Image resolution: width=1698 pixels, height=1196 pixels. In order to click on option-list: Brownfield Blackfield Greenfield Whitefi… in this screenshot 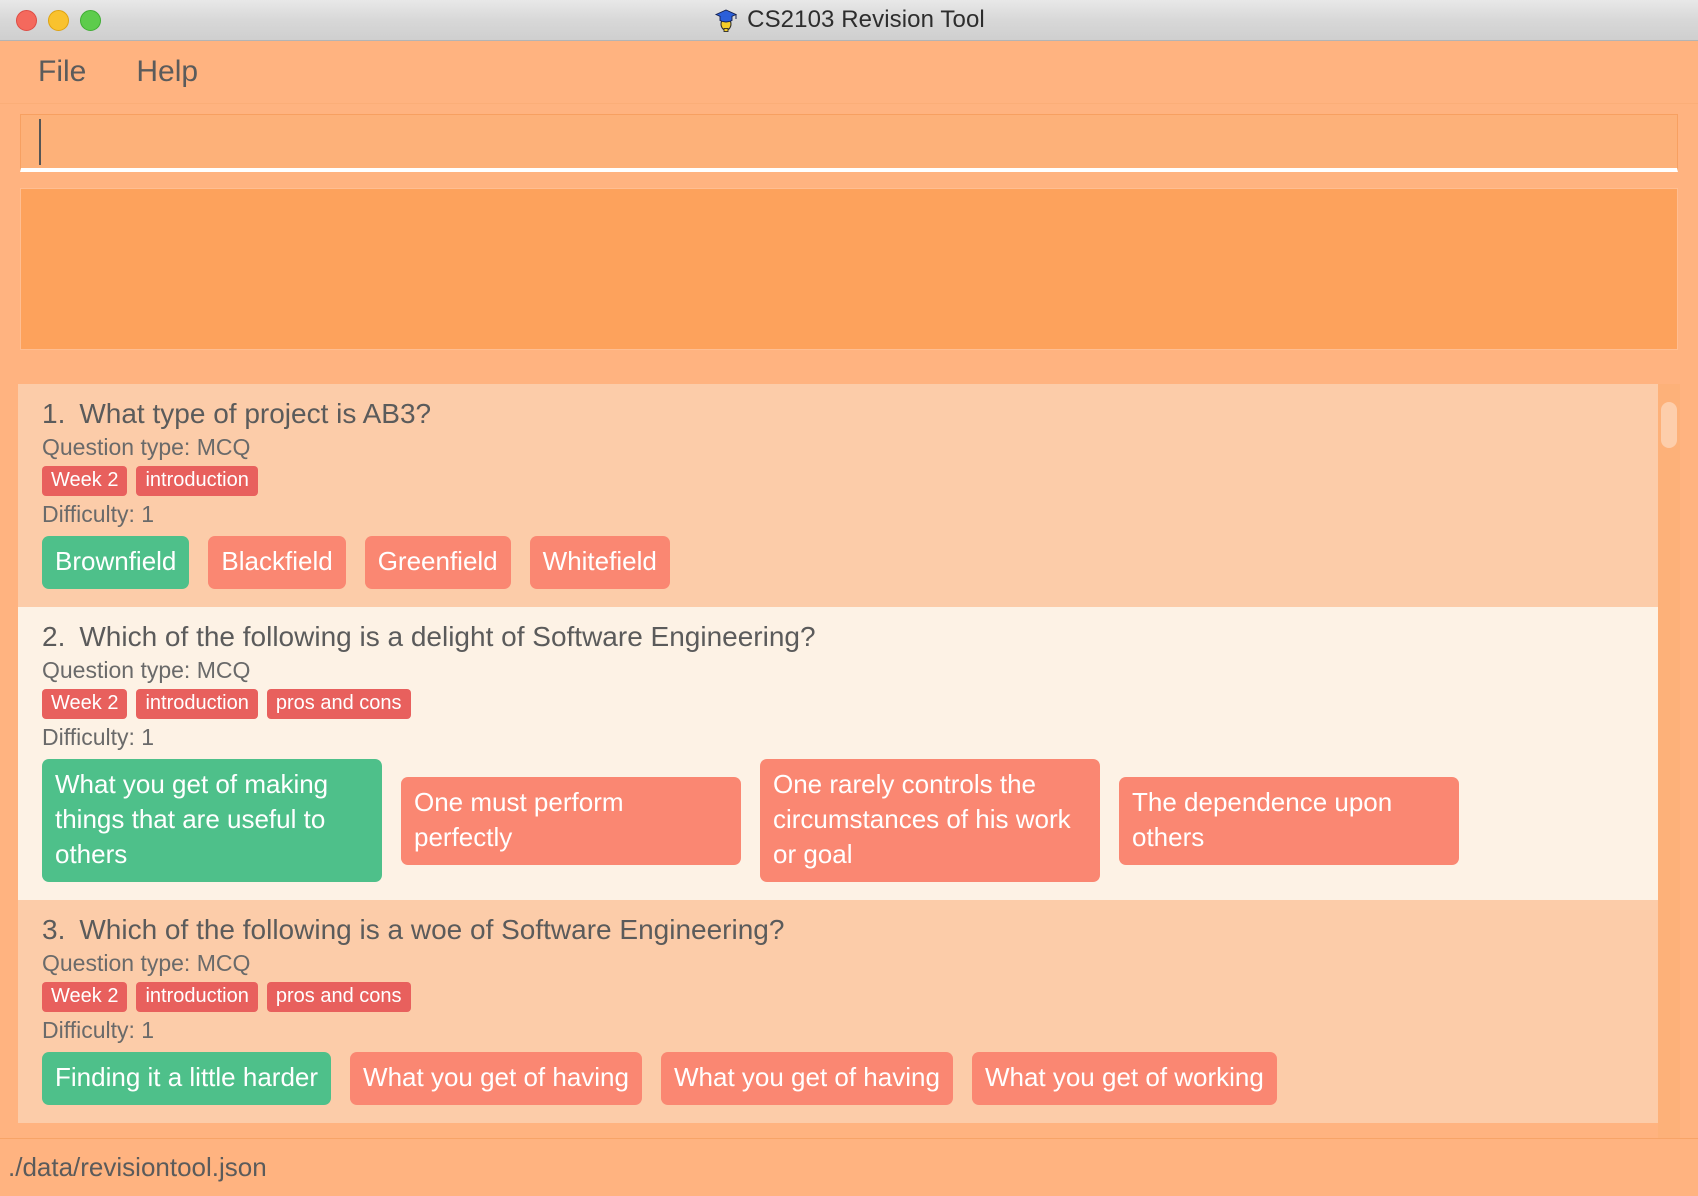, I will do `click(849, 563)`.